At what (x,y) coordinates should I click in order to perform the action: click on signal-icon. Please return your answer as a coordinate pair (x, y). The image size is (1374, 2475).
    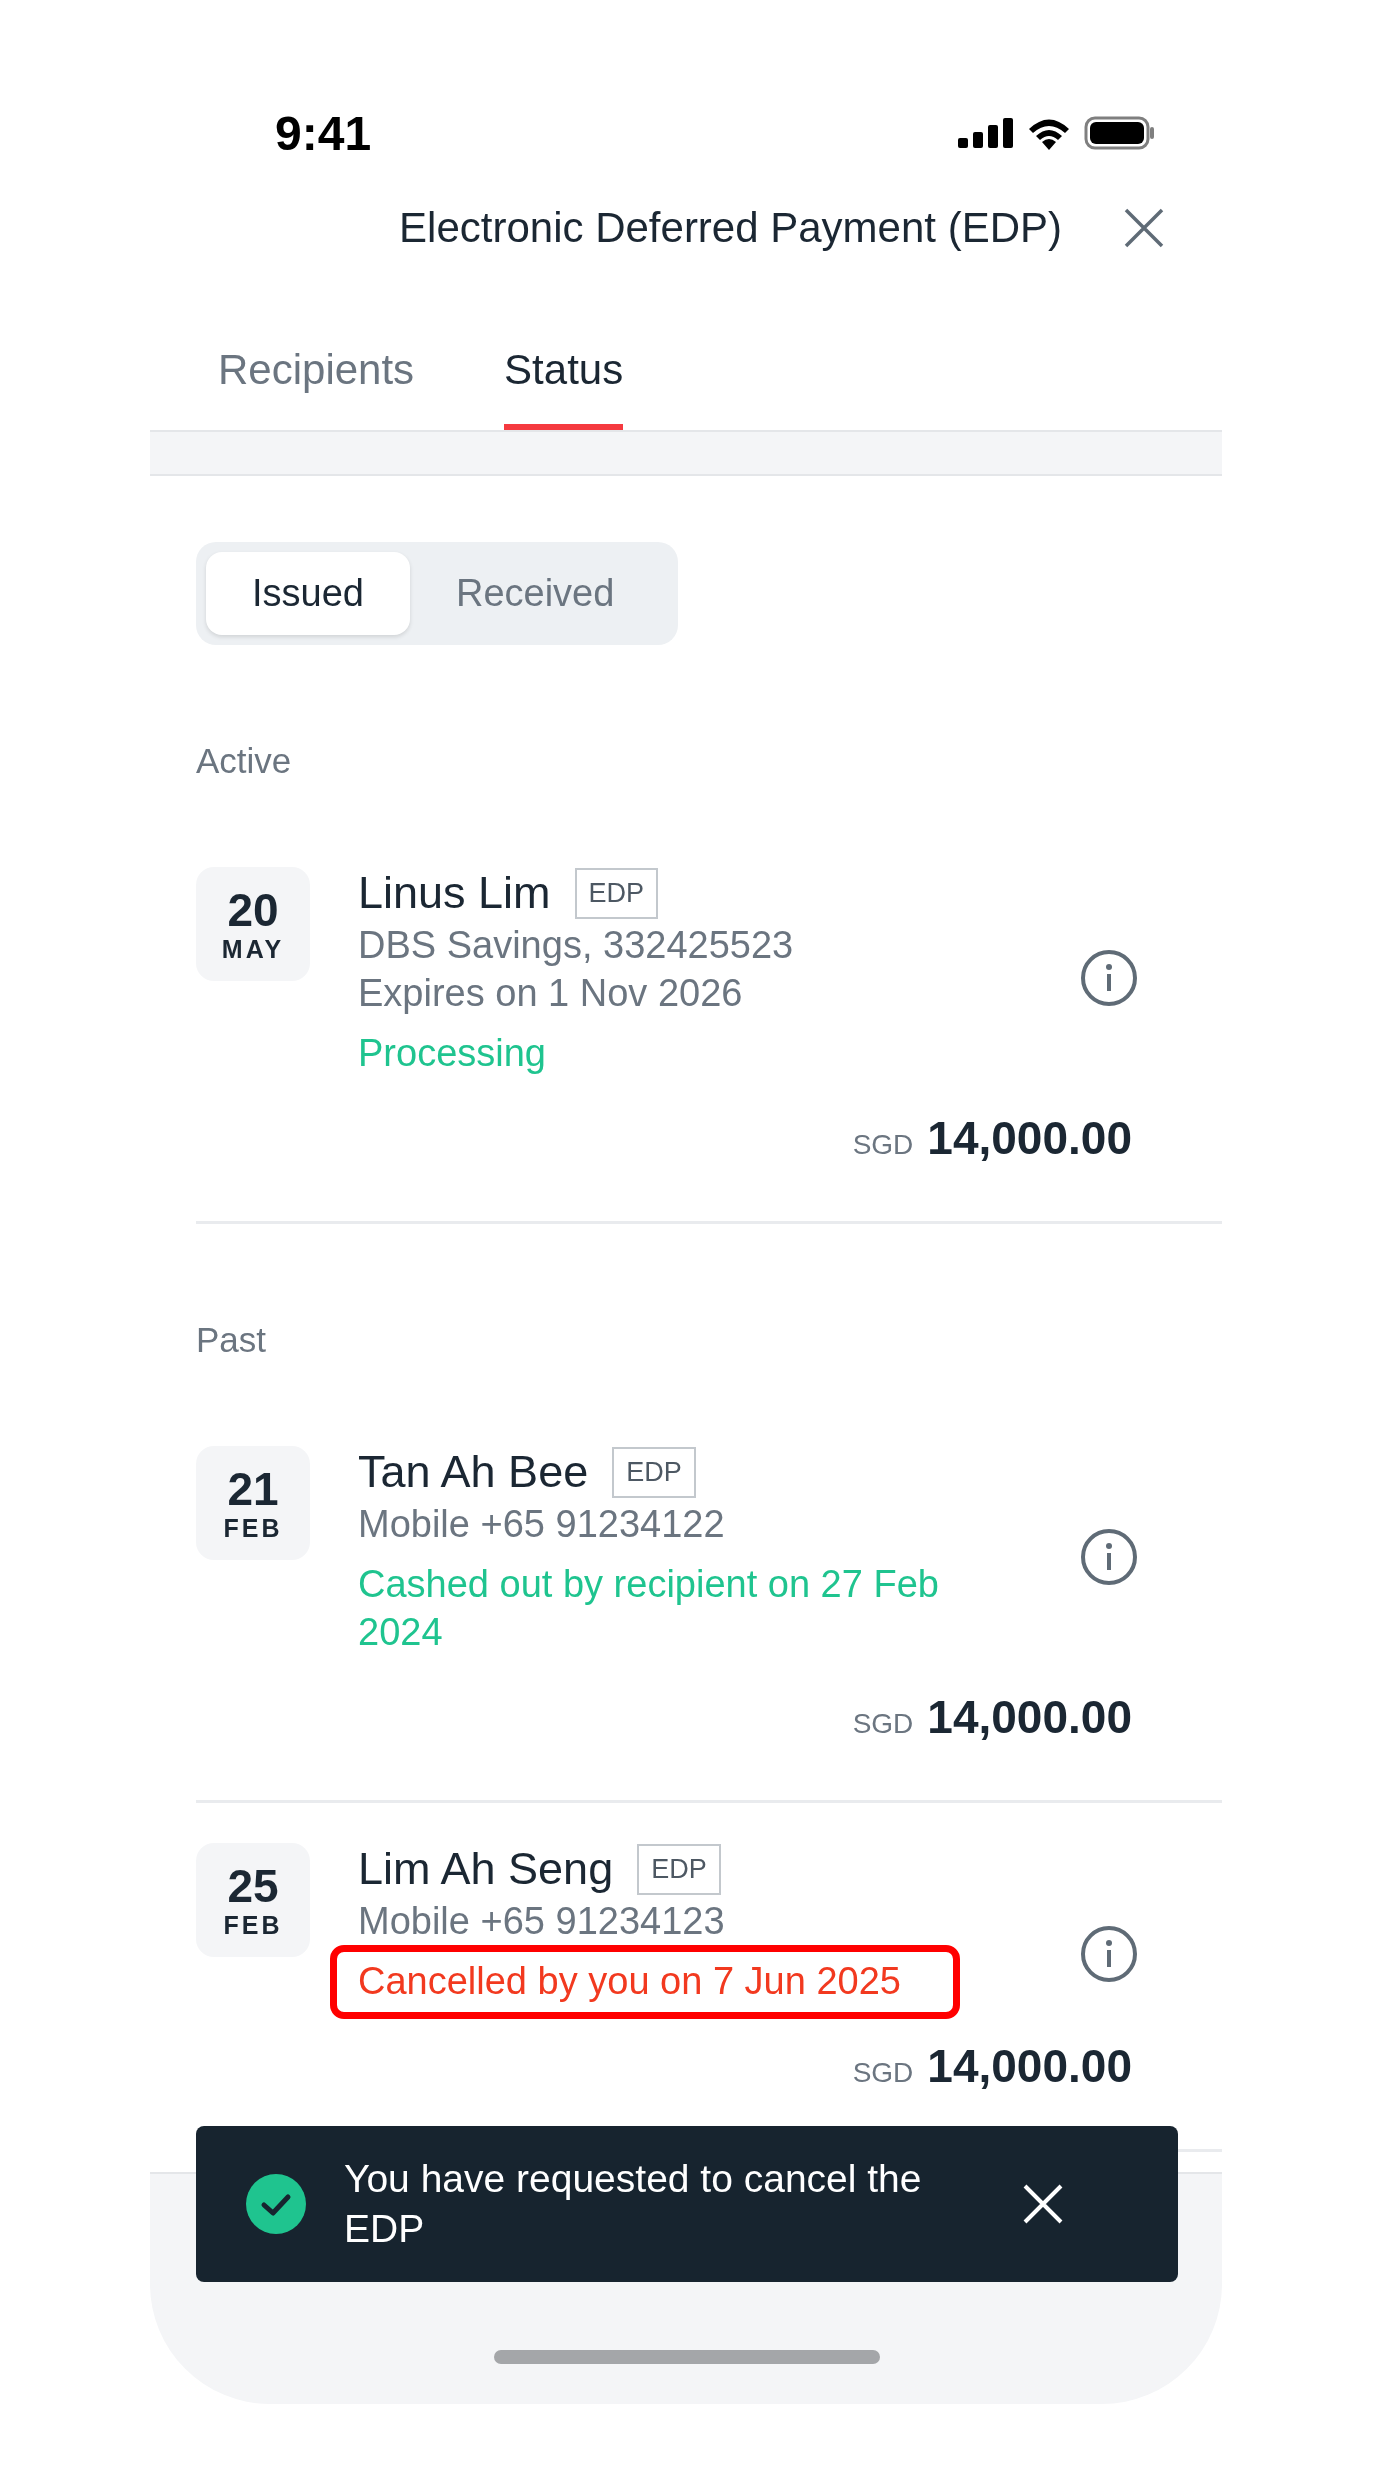
    Looking at the image, I should click on (986, 133).